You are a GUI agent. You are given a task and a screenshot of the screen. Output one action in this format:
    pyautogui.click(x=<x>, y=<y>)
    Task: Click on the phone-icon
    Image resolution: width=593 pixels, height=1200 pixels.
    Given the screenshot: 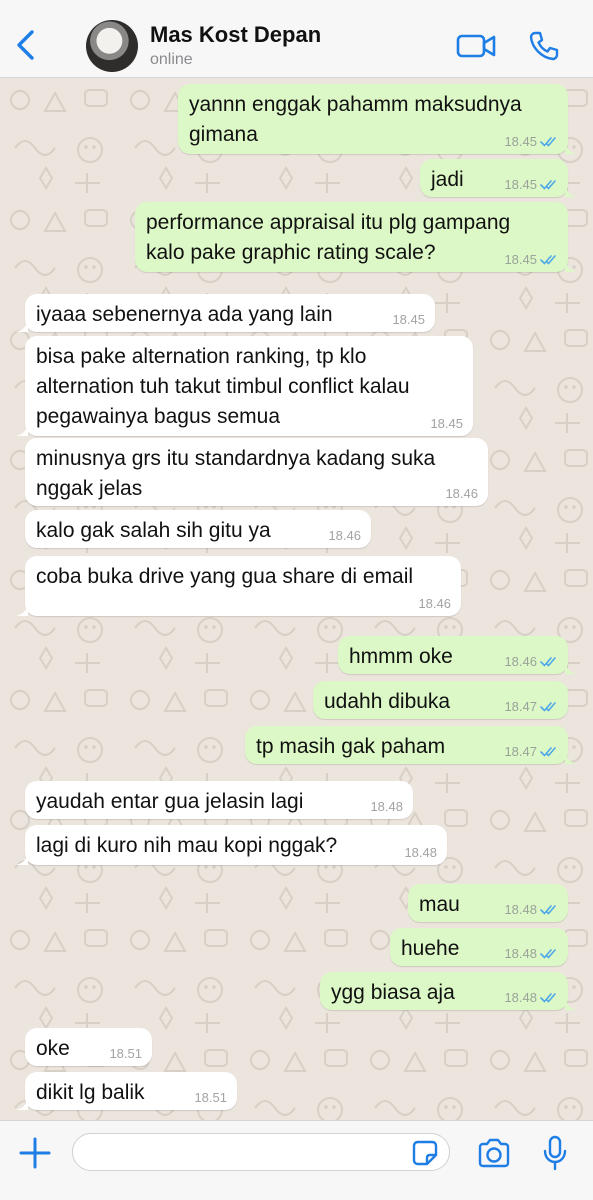 What is the action you would take?
    pyautogui.click(x=544, y=46)
    